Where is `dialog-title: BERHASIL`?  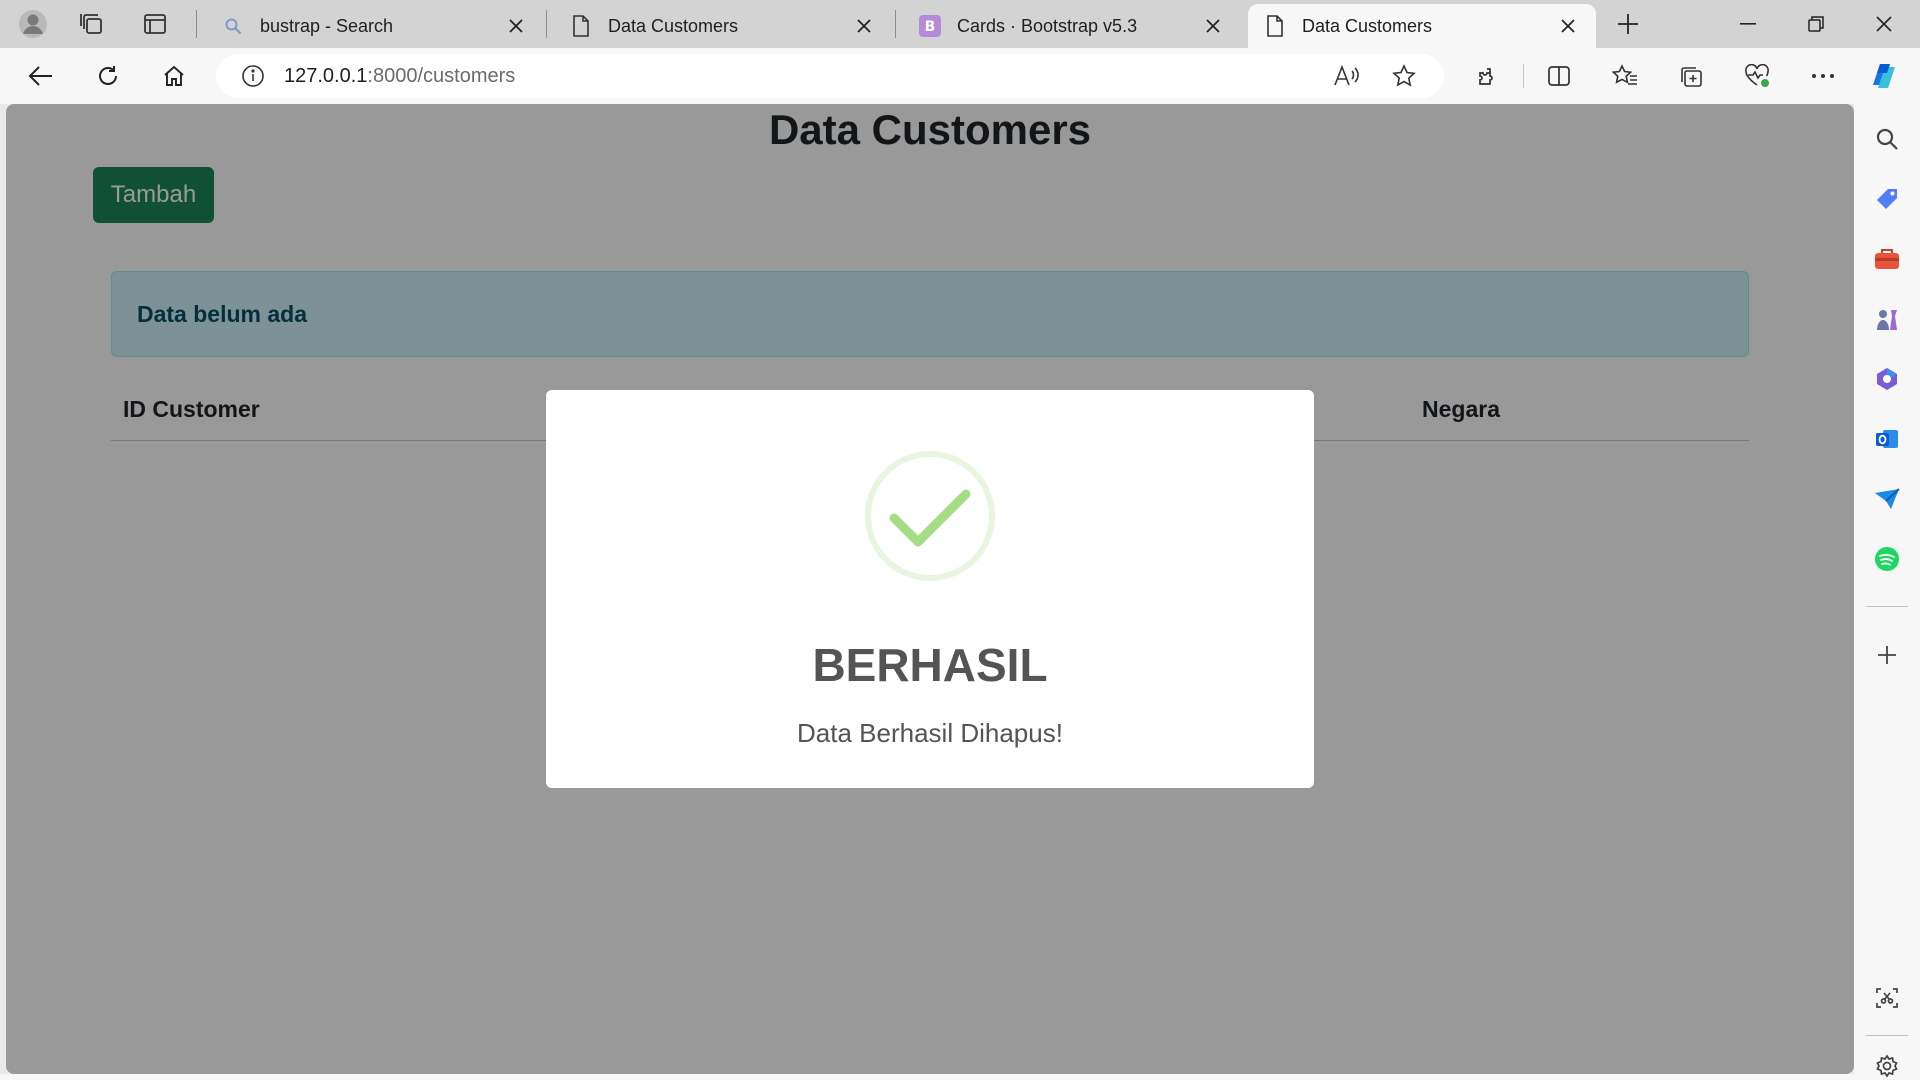 dialog-title: BERHASIL is located at coordinates (930, 665).